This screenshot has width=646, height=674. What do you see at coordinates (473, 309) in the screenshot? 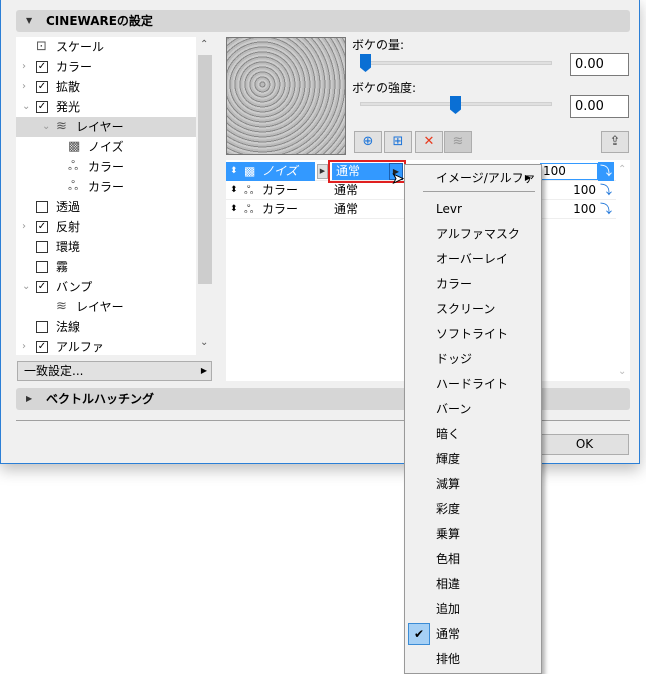
I see `menu-item: スクリーン` at bounding box center [473, 309].